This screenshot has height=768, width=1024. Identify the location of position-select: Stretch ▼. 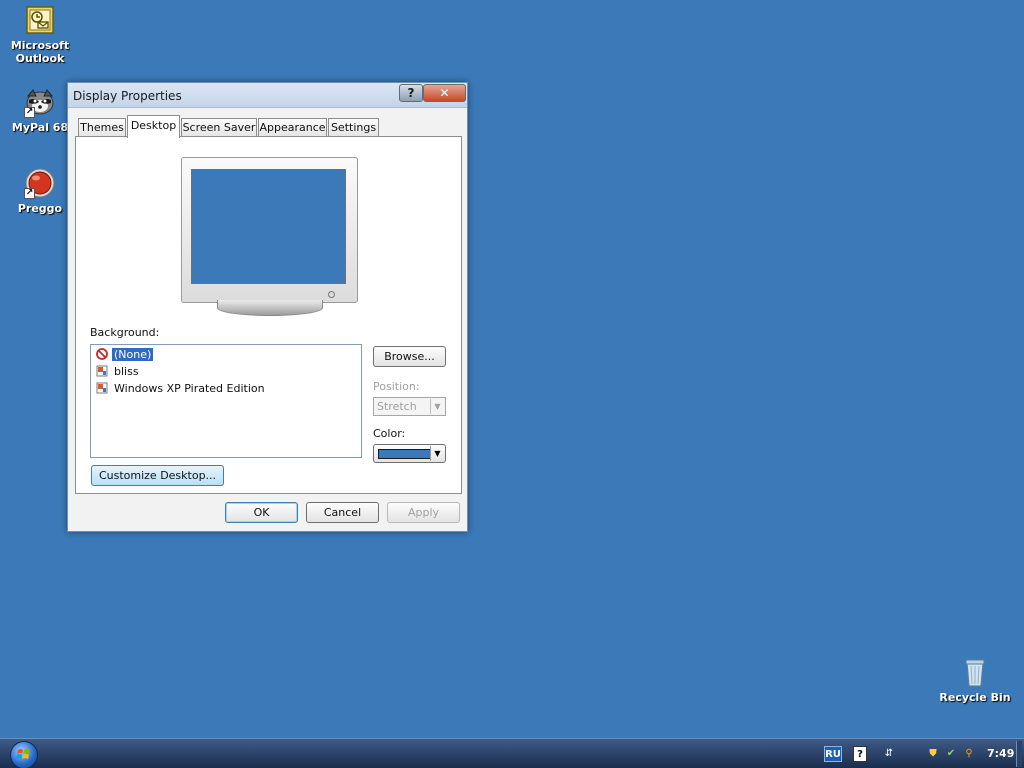
(409, 406).